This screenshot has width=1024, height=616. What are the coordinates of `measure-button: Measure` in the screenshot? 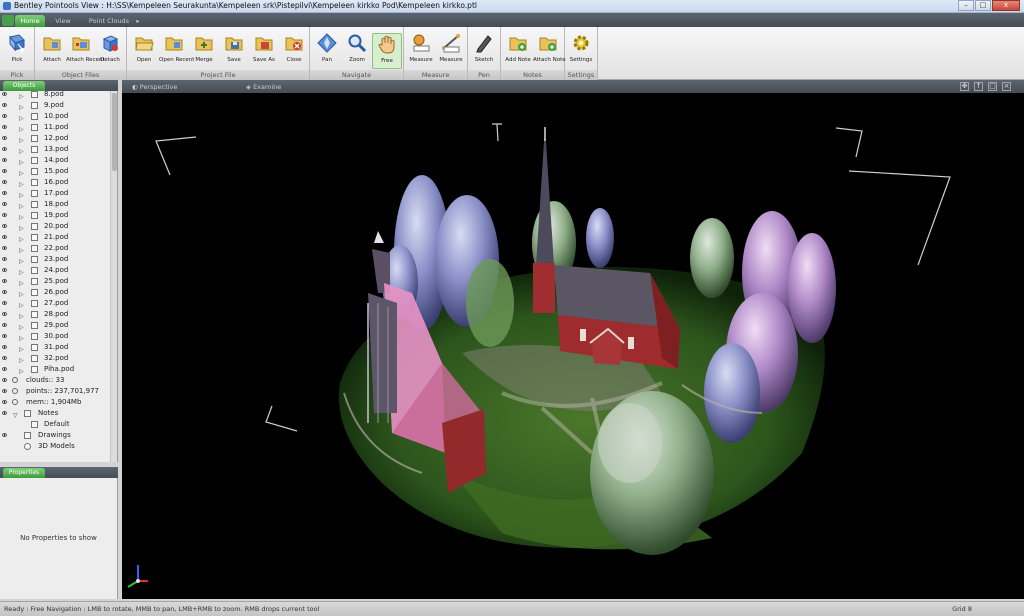 It's located at (421, 51).